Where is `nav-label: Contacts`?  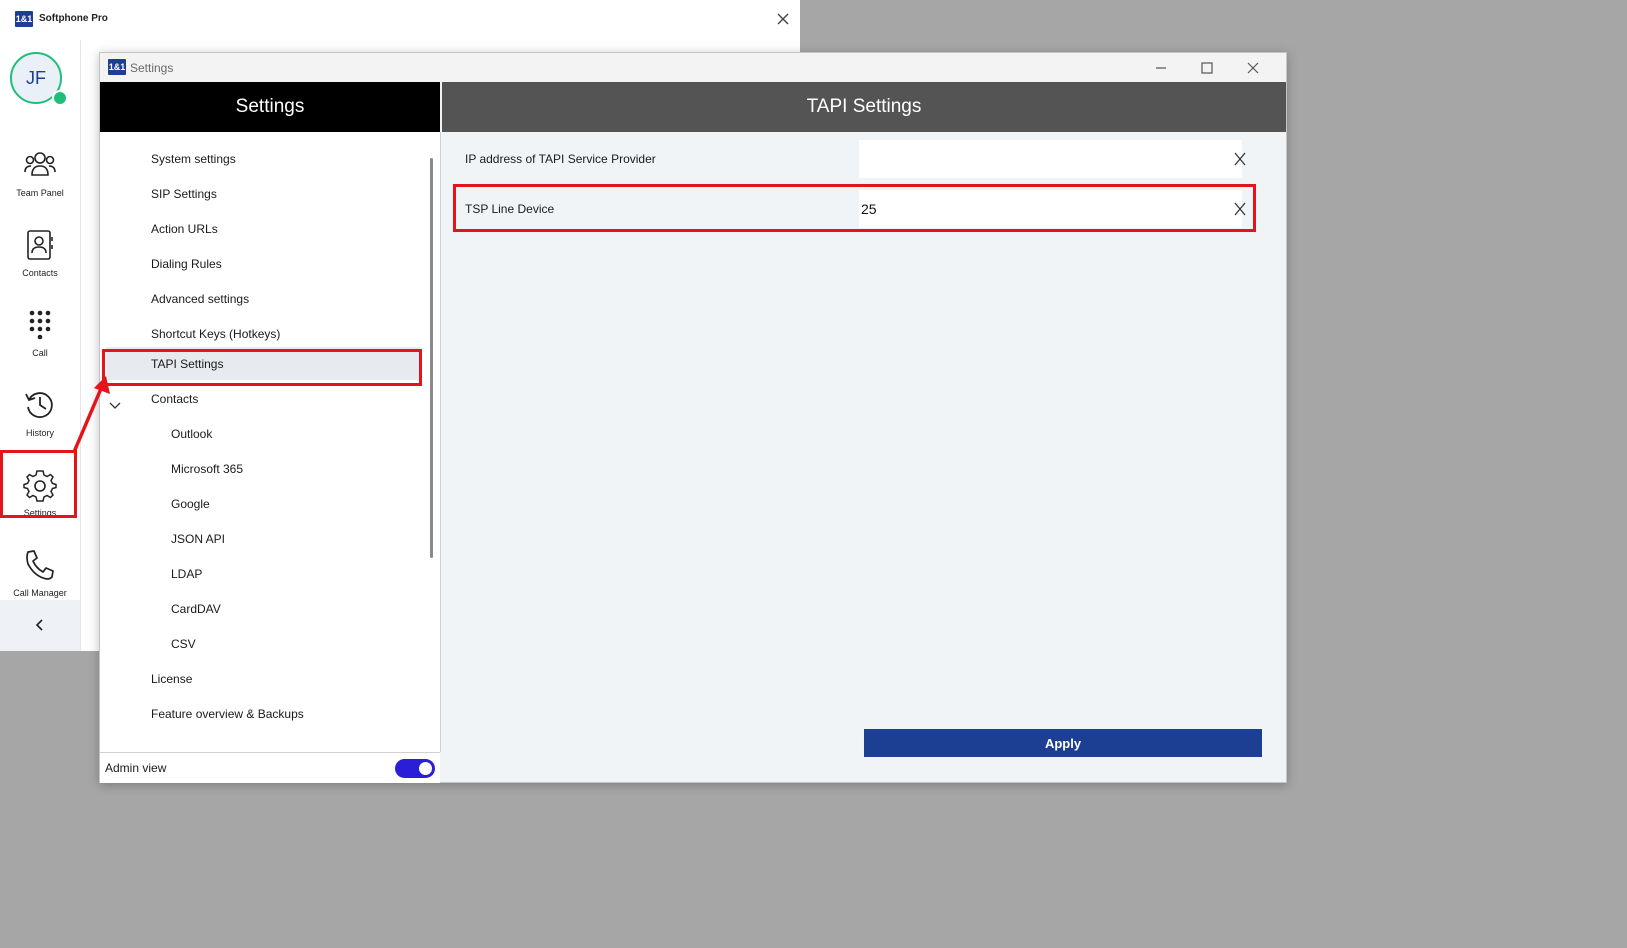
nav-label: Contacts is located at coordinates (40, 273).